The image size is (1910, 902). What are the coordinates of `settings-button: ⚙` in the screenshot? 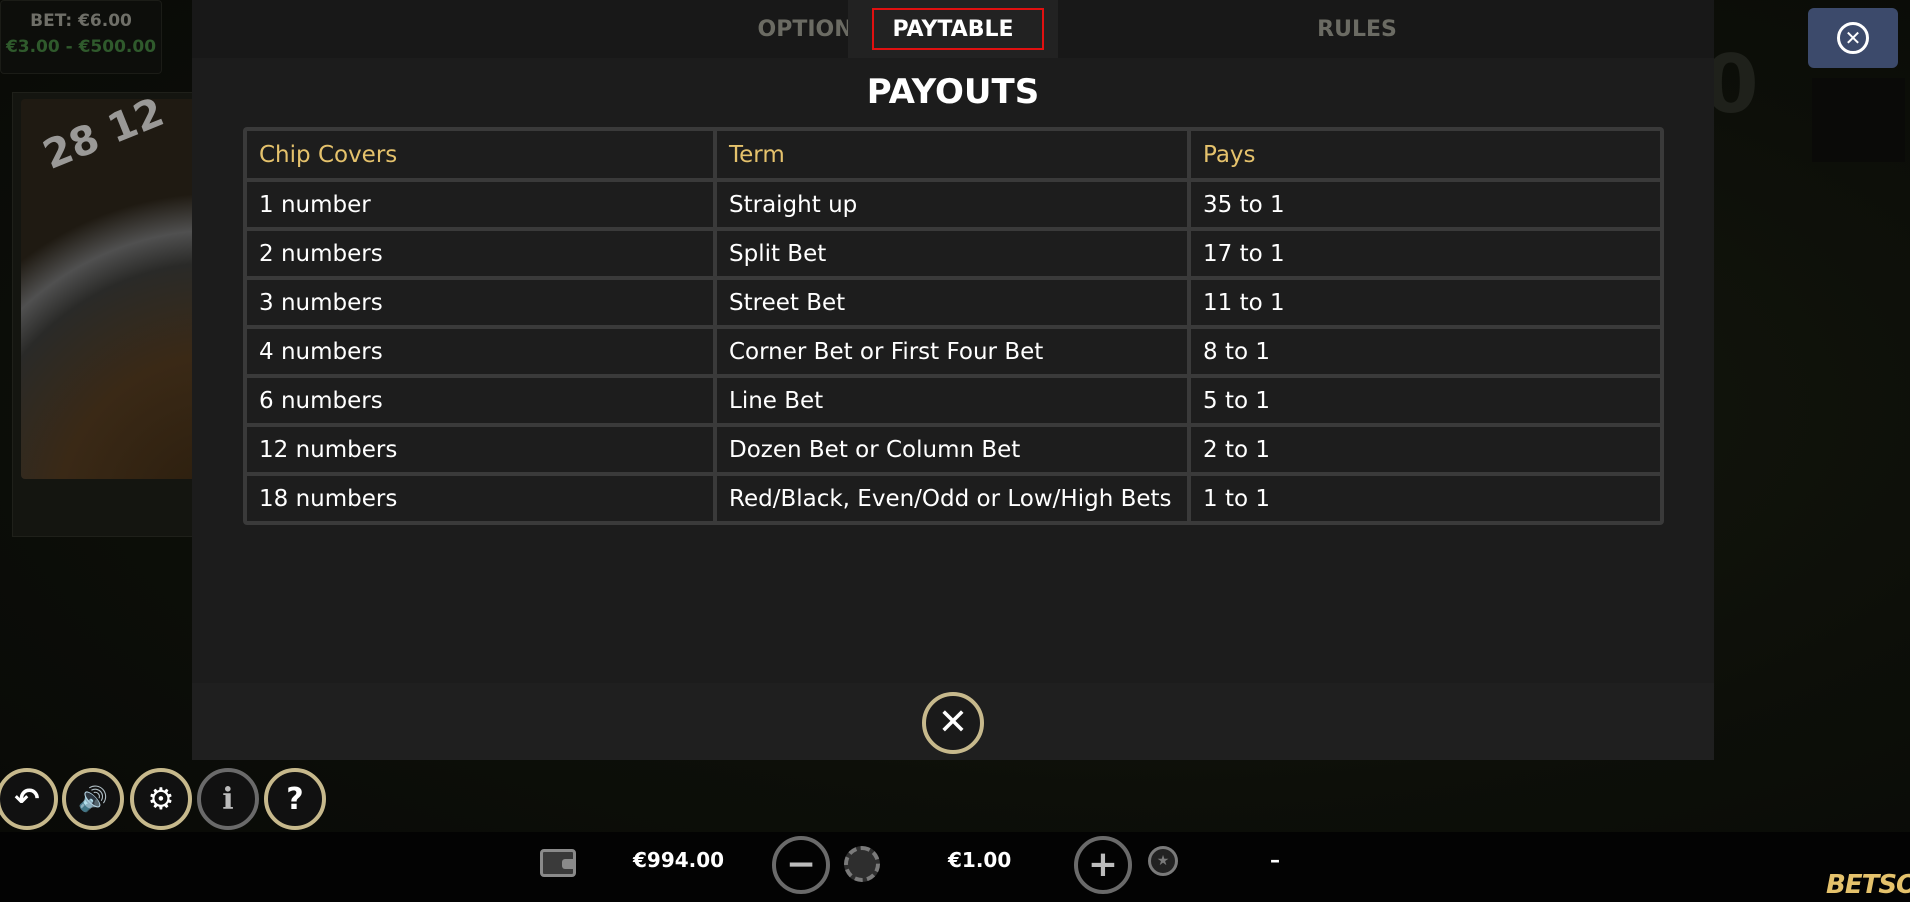 It's located at (161, 799).